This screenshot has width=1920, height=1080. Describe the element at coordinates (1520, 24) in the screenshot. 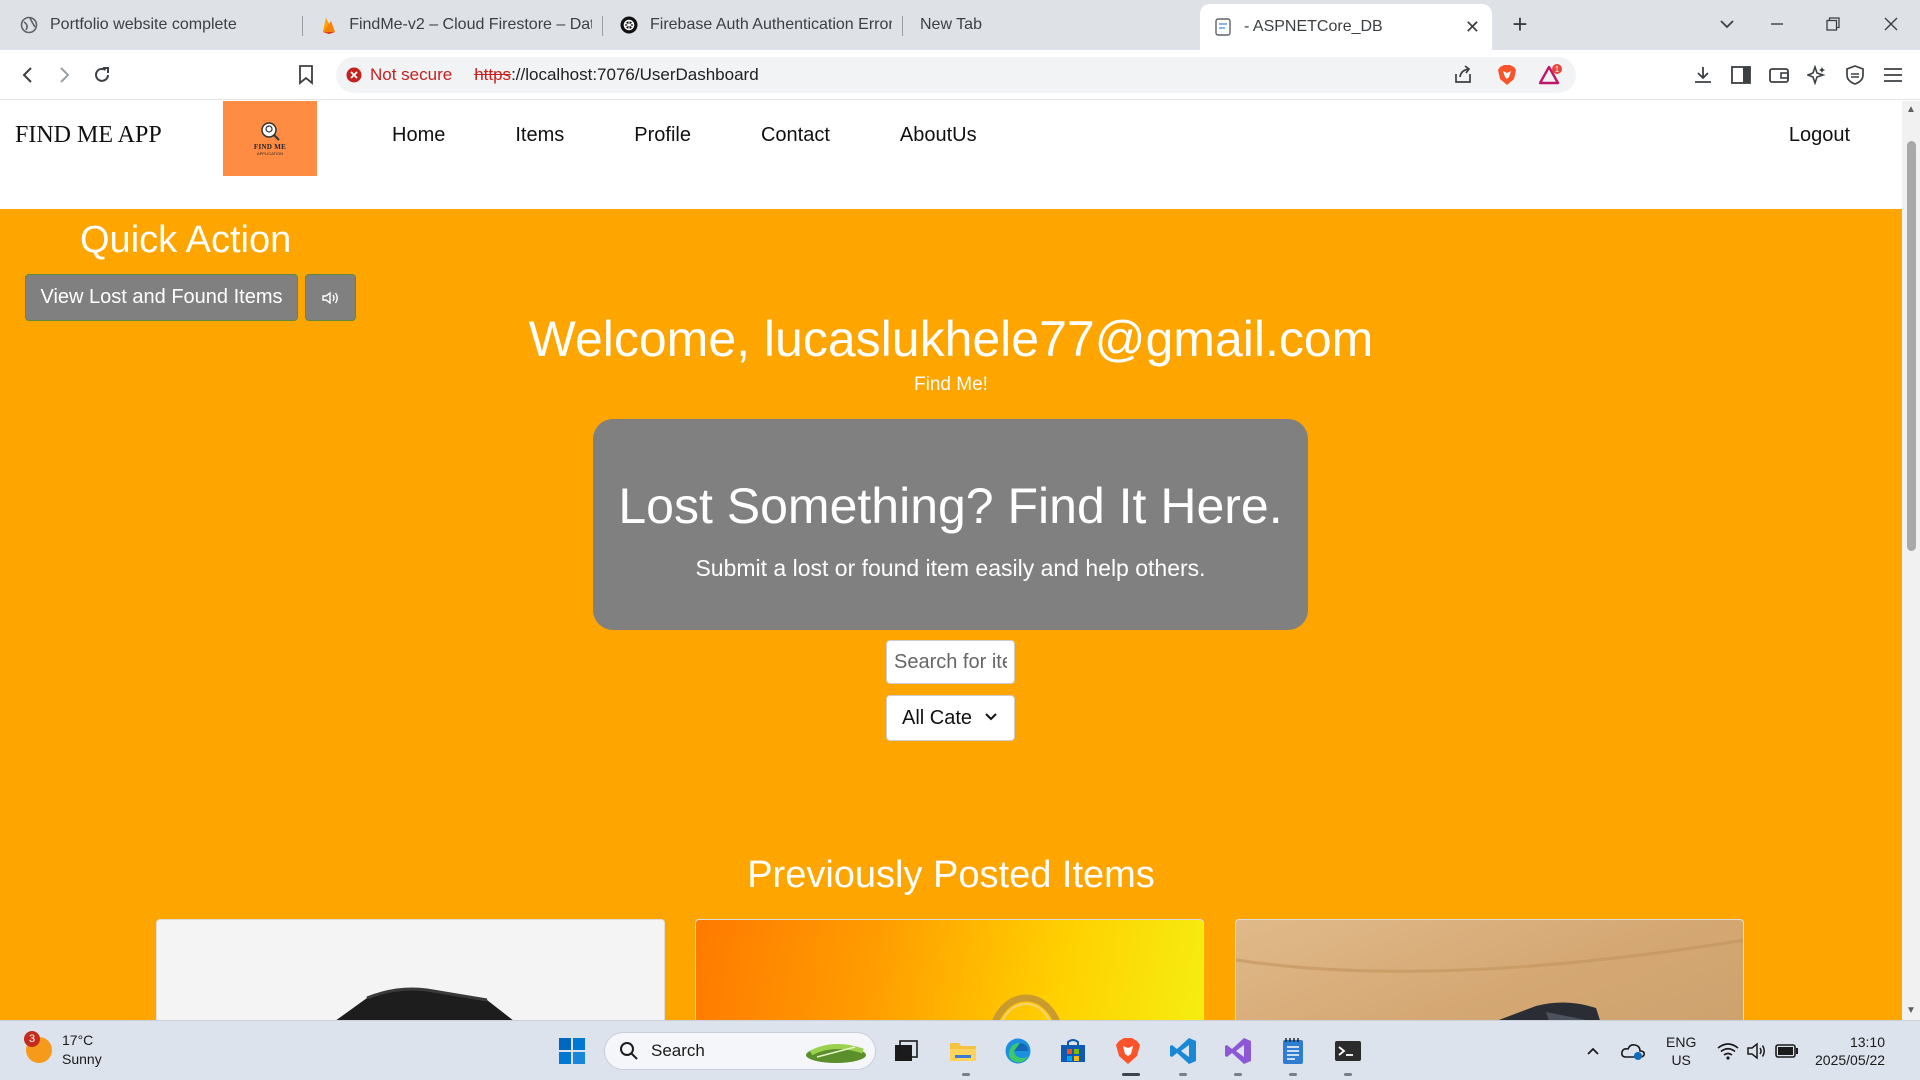

I see `new-tab-button: +` at that location.